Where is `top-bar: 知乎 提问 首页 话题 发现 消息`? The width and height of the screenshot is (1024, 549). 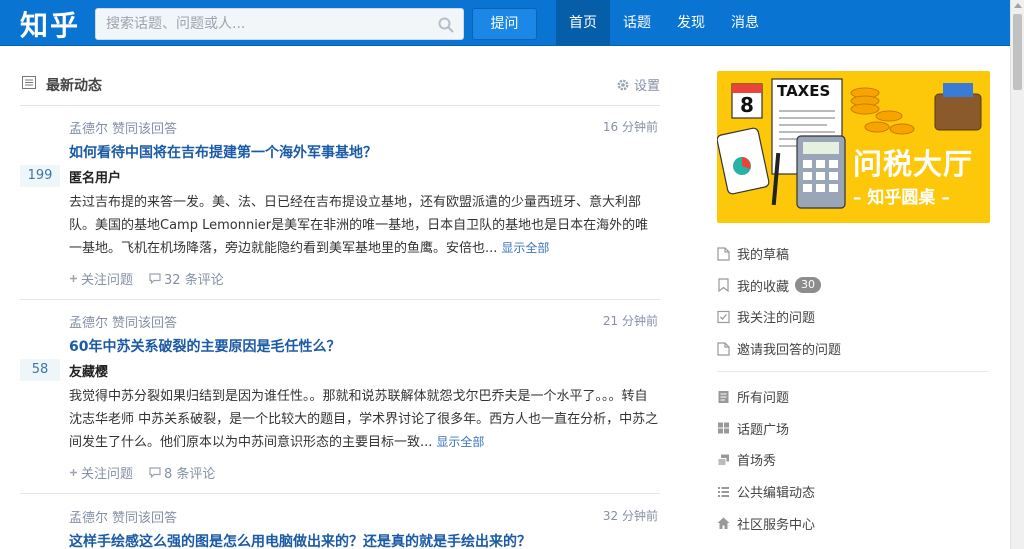 top-bar: 知乎 提问 首页 话题 发现 消息 is located at coordinates (505, 23).